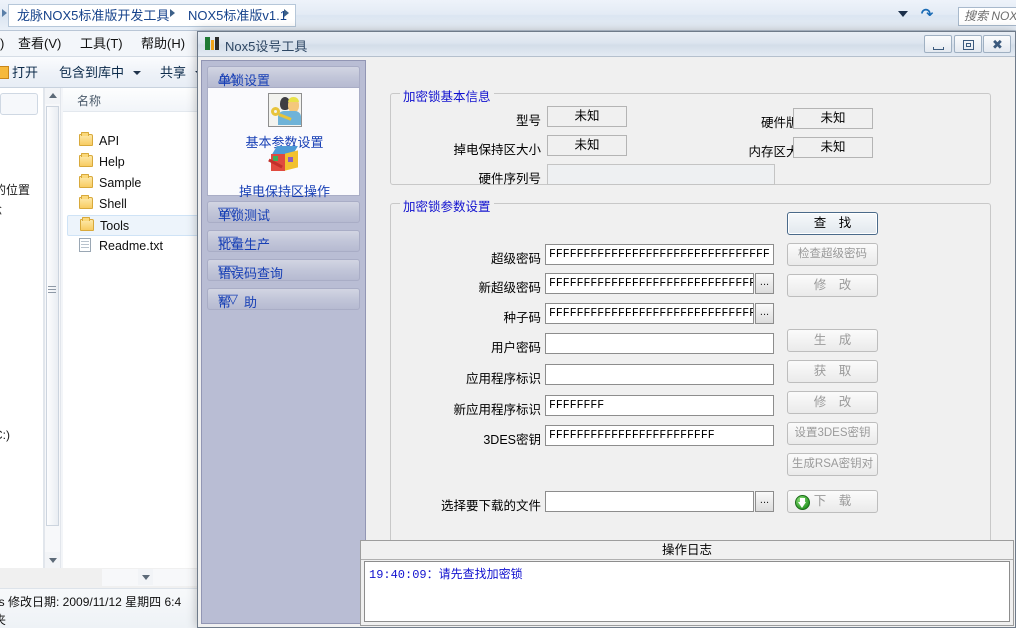  I want to click on minimize-icon, so click(938, 48).